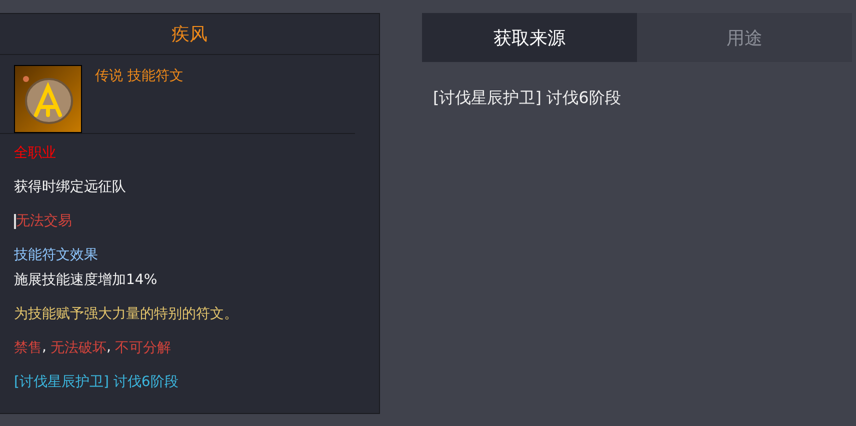  What do you see at coordinates (142, 348) in the screenshot?
I see `restriction-label: 不可分解` at bounding box center [142, 348].